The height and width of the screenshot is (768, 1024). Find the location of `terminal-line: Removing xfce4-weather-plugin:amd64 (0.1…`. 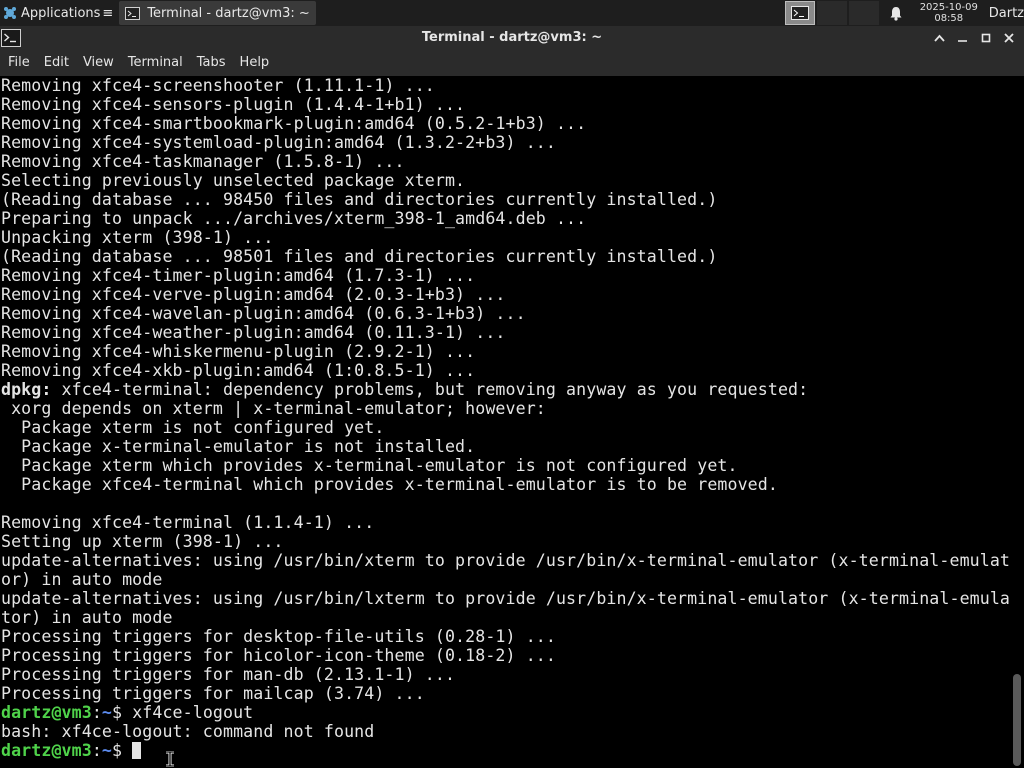

terminal-line: Removing xfce4-weather-plugin:amd64 (0.1… is located at coordinates (505, 332).